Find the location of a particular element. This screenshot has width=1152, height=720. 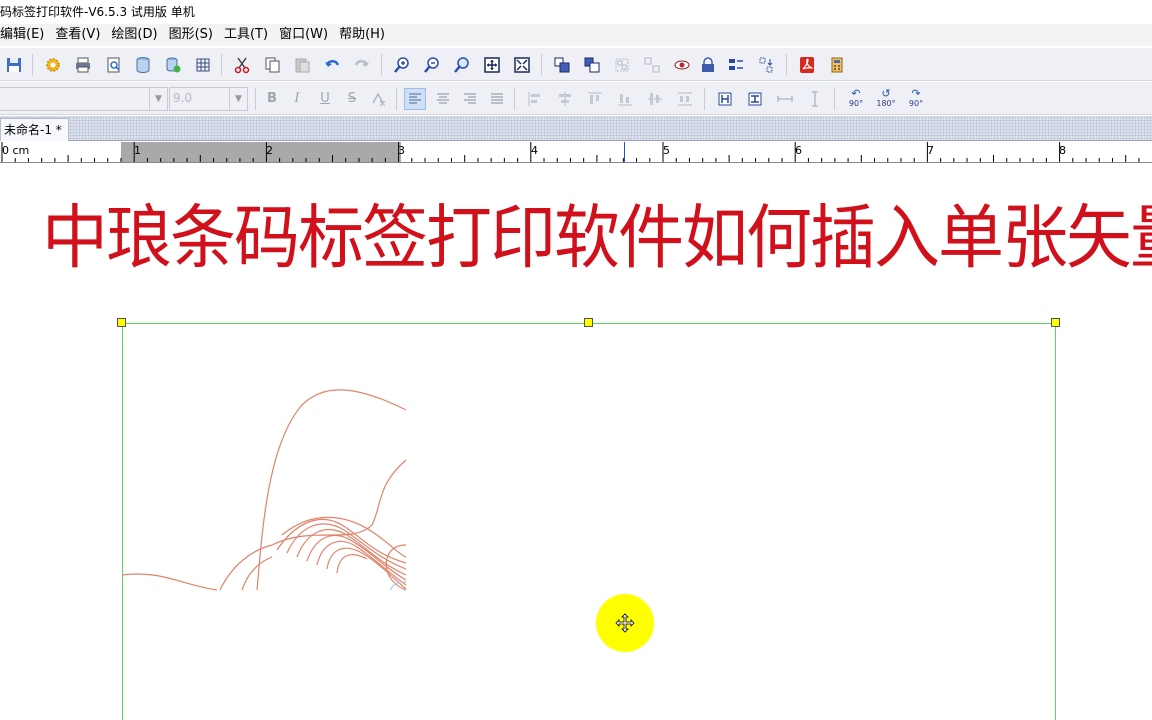

title-bar: 码标签打印软件-V6.5.3 试用版 单机 is located at coordinates (576, 12).